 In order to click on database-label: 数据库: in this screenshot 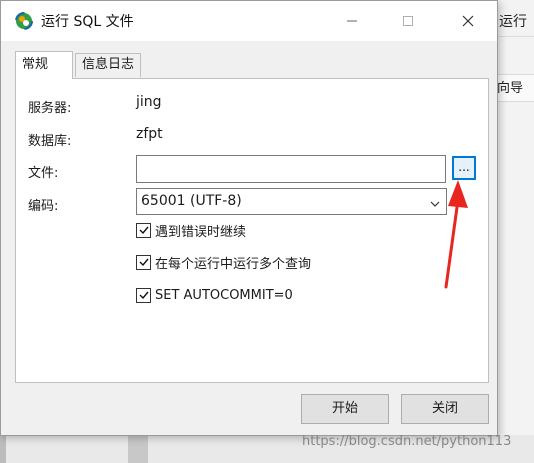, I will do `click(50, 141)`.